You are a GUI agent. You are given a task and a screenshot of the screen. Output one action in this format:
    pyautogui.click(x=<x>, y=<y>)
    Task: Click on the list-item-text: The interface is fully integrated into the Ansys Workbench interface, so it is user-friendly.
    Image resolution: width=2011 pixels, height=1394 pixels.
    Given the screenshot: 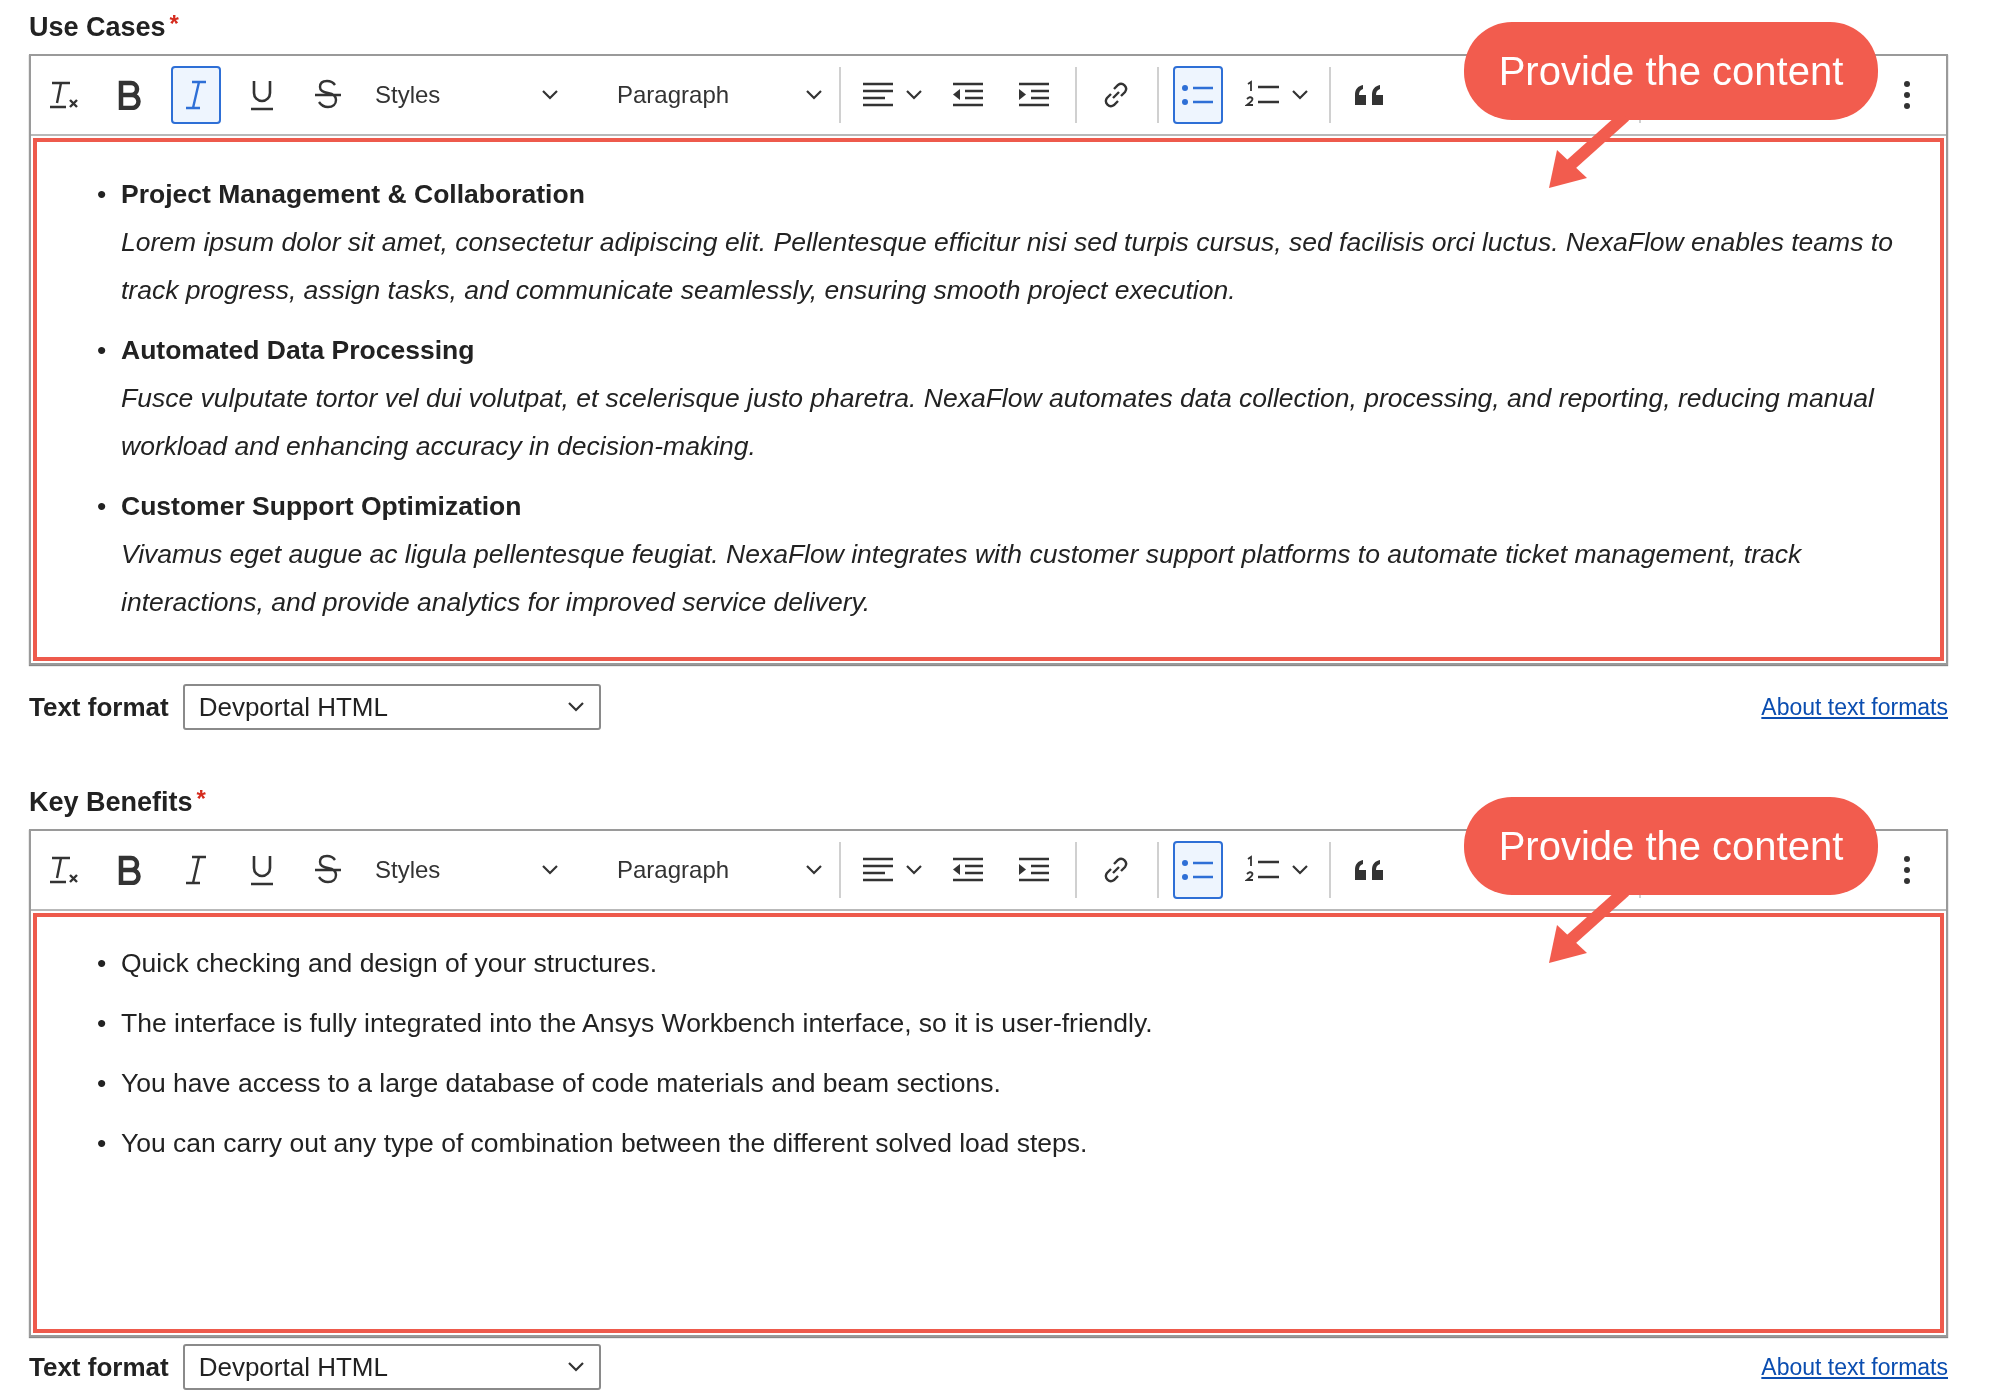 What is the action you would take?
    pyautogui.click(x=637, y=1023)
    